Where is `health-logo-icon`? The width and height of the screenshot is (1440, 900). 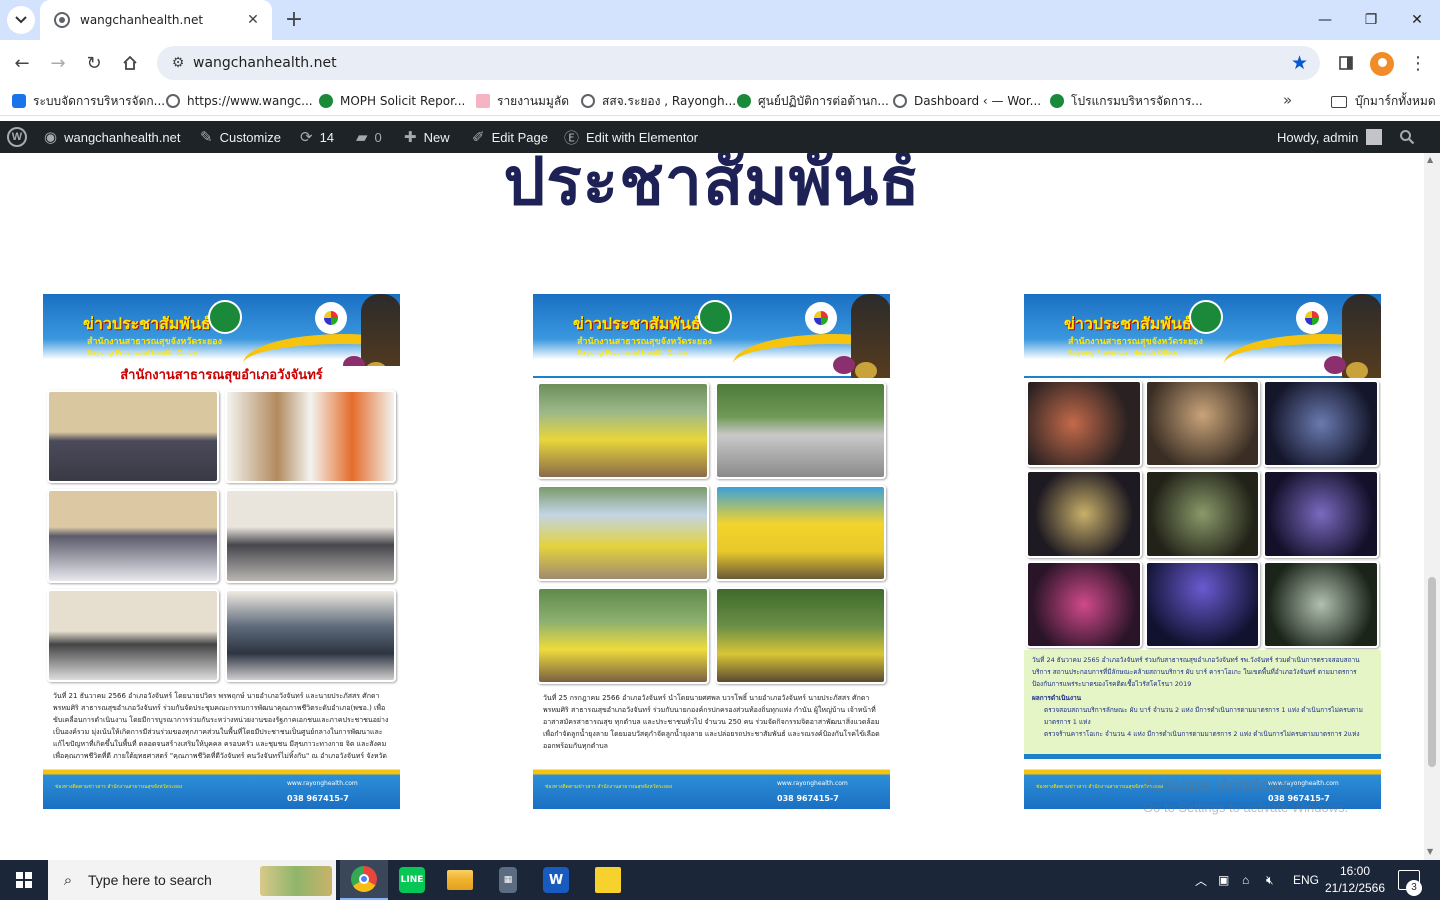
health-logo-icon is located at coordinates (331, 318).